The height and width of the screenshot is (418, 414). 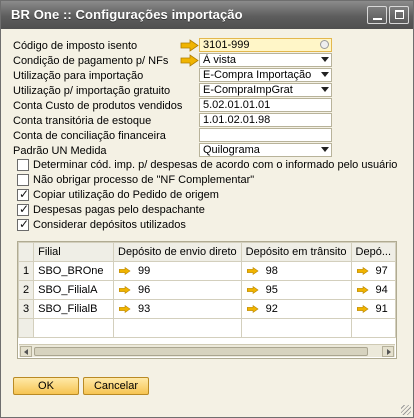 I want to click on cell-transito, so click(x=296, y=328).